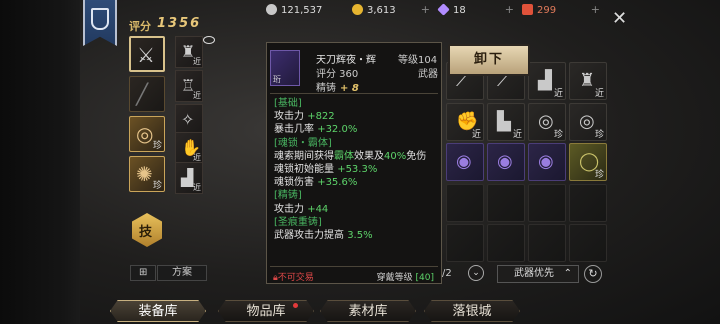 Image resolution: width=720 pixels, height=324 pixels. What do you see at coordinates (298, 222) in the screenshot?
I see `attribute-line: [圣痕重铸]` at bounding box center [298, 222].